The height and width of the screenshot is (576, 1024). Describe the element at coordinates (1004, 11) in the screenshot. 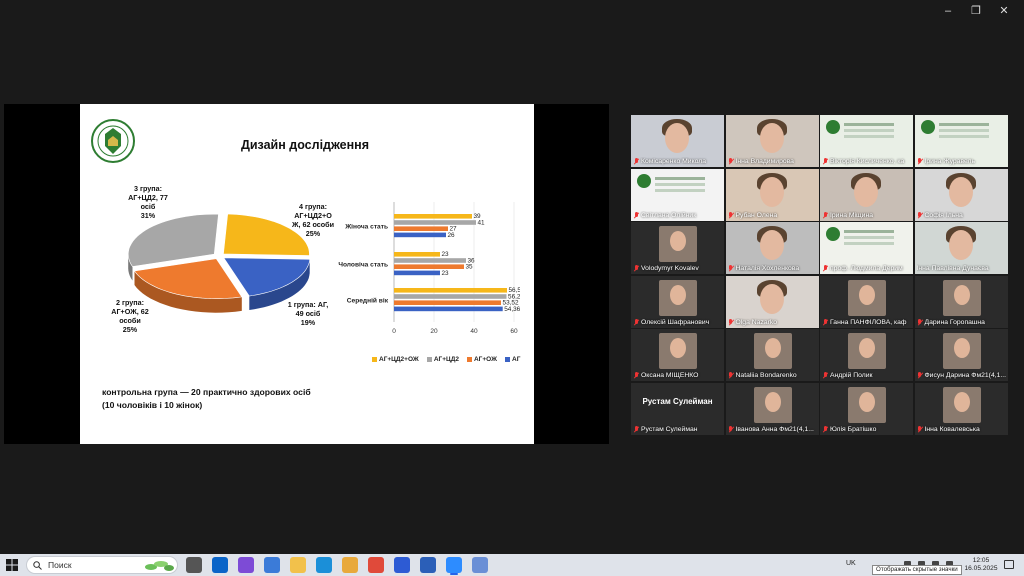

I see `close-button: ✕` at that location.